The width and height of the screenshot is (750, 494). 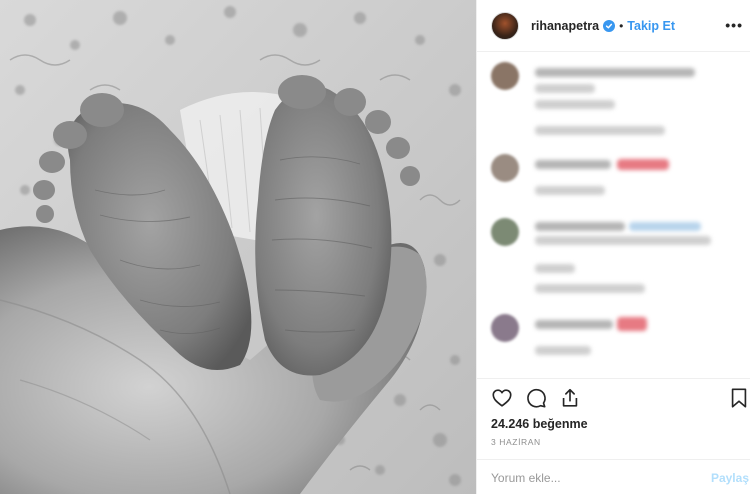 I want to click on follow-button: Takip Et, so click(x=651, y=26).